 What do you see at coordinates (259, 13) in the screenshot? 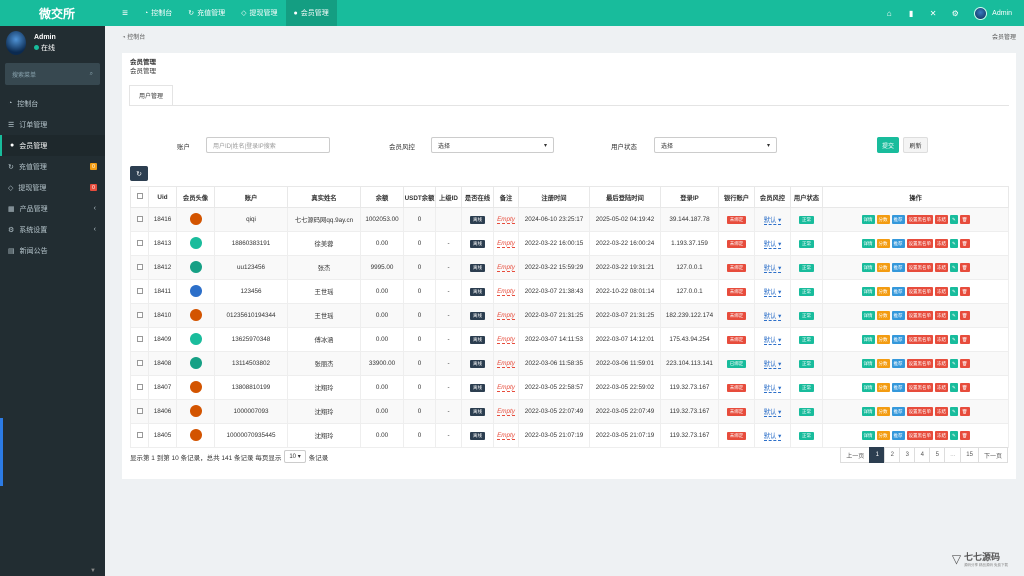
I see `tab-withdraw: ◇ 提现管理` at bounding box center [259, 13].